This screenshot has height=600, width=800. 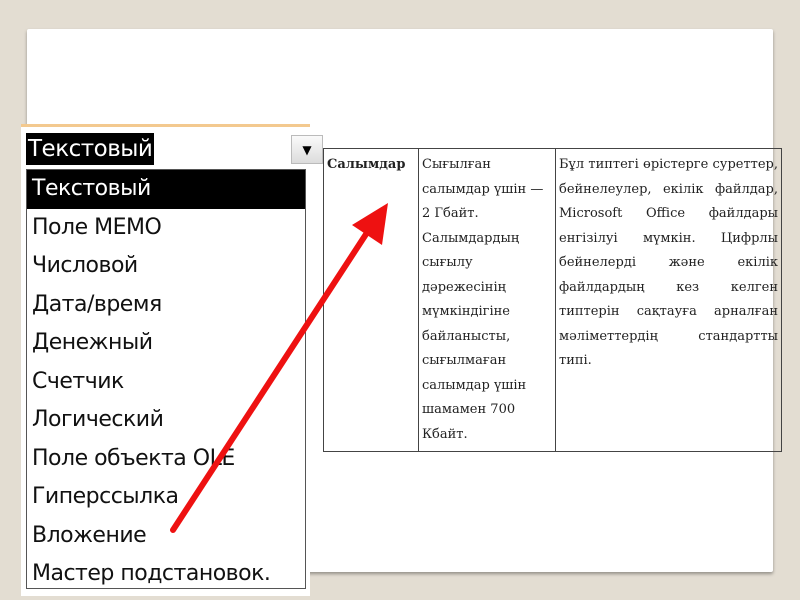 What do you see at coordinates (166, 420) in the screenshot?
I see `list-item: Логический` at bounding box center [166, 420].